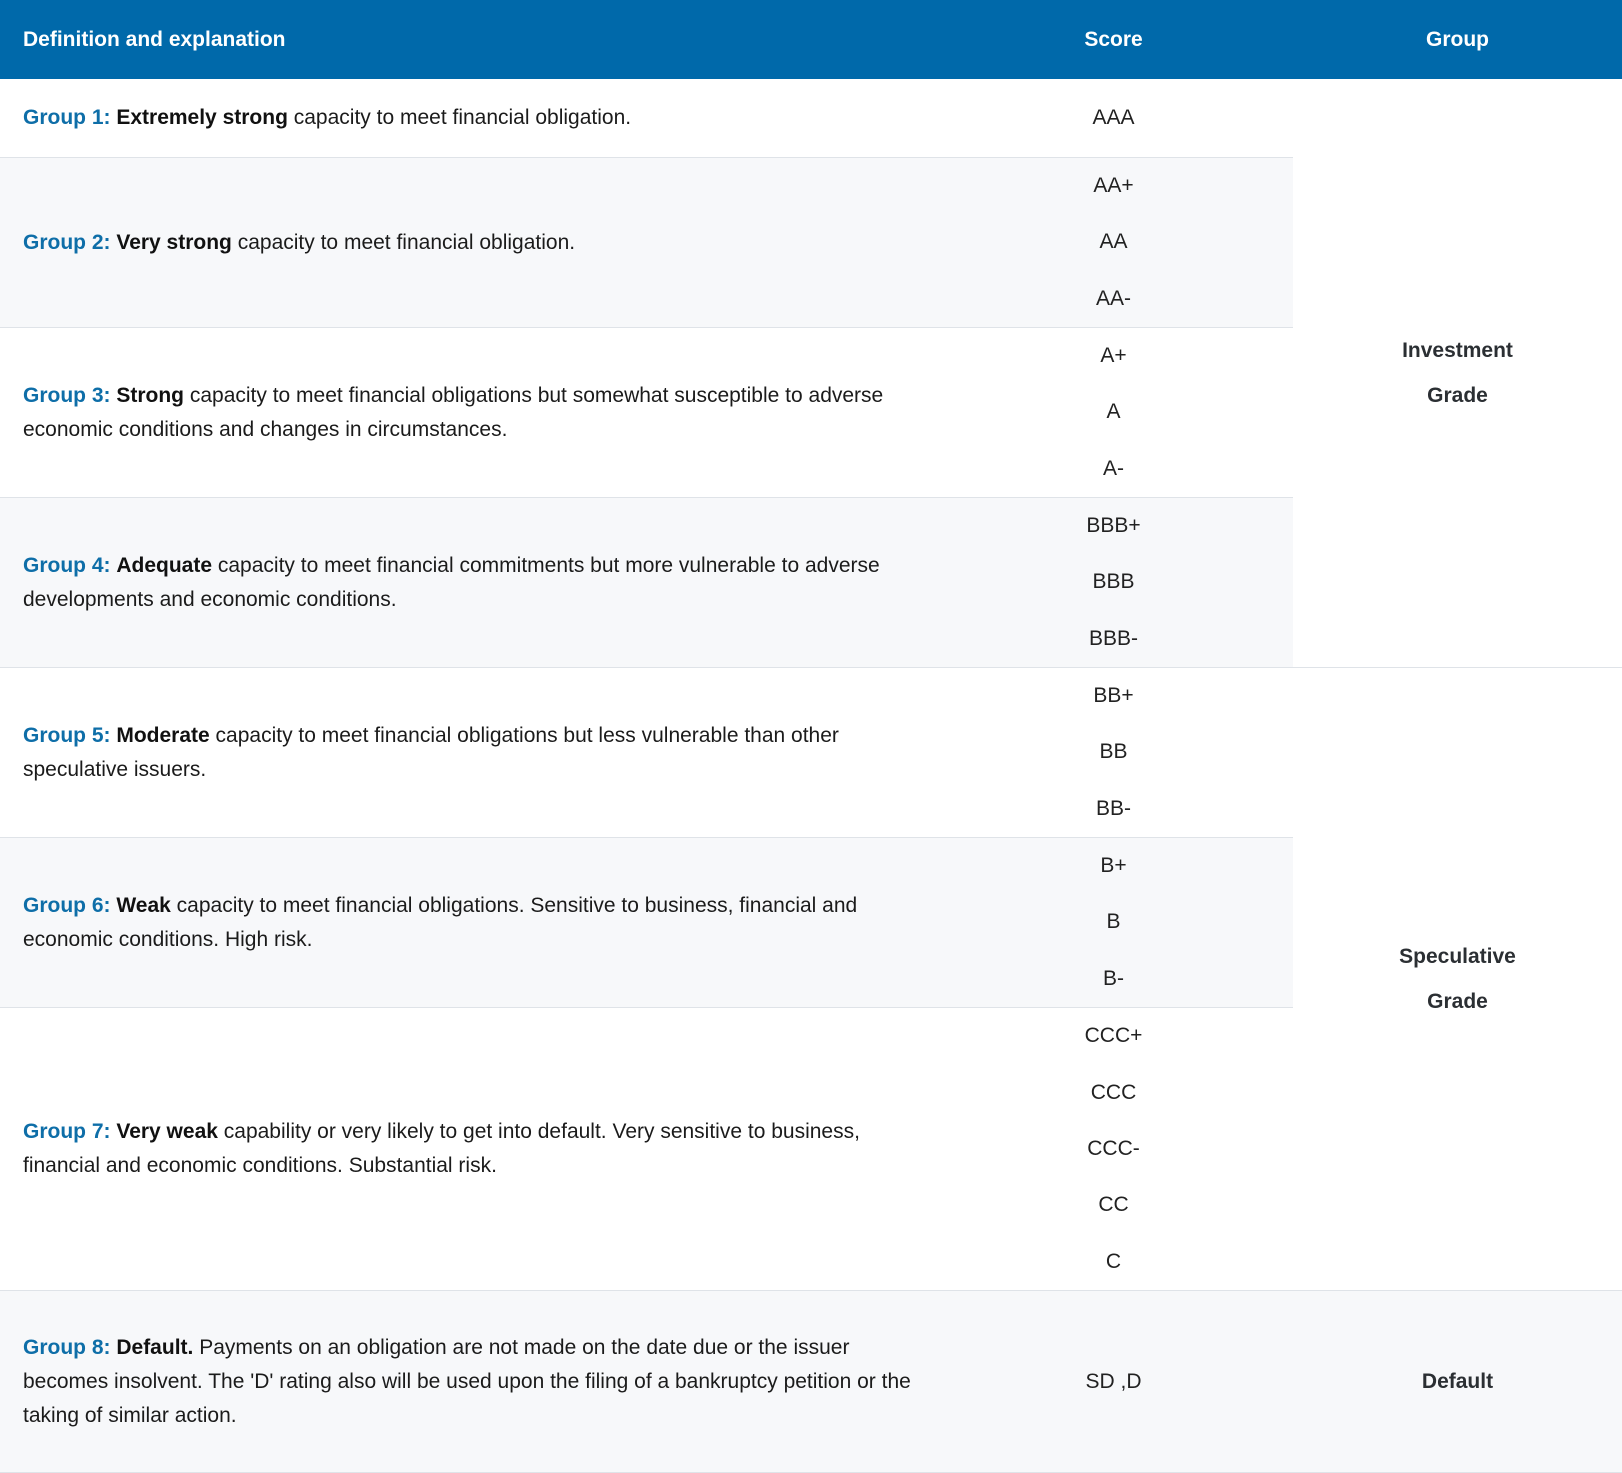  Describe the element at coordinates (67, 905) in the screenshot. I see `group-label: Group 6:` at that location.